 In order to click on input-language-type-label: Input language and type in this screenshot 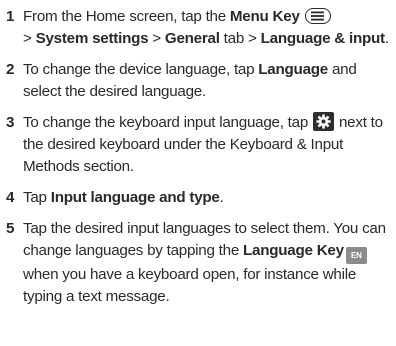, I will do `click(135, 197)`.